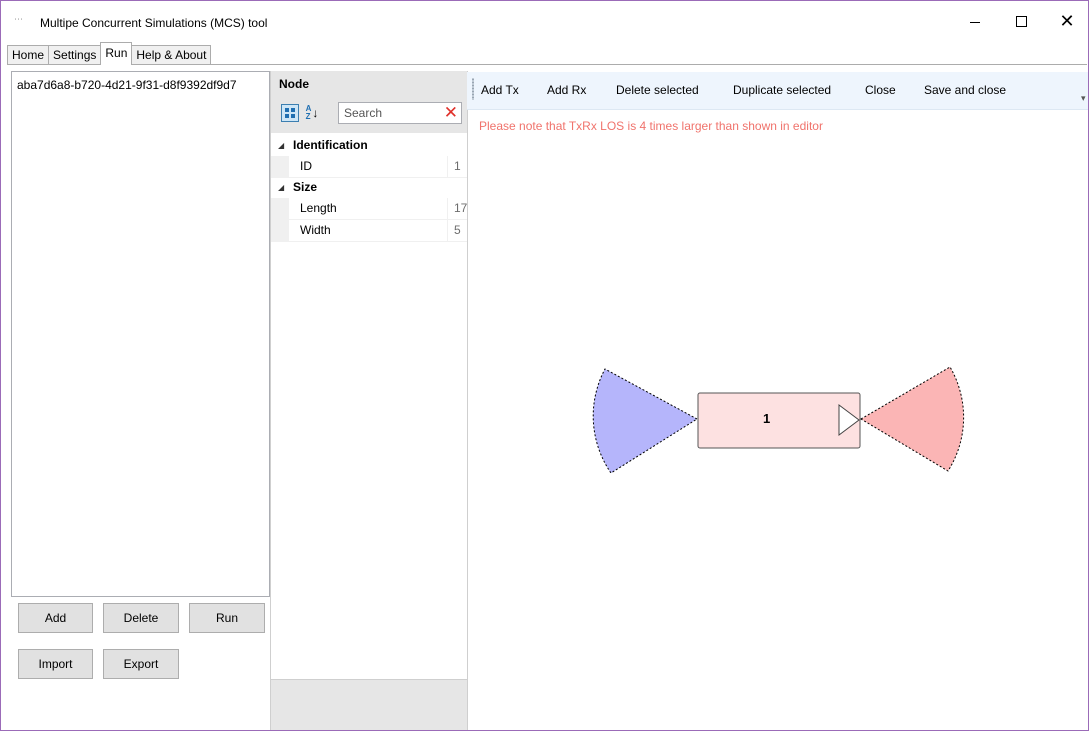 This screenshot has height=731, width=1089. Describe the element at coordinates (369, 231) in the screenshot. I see `property-row-width: Width 5` at that location.